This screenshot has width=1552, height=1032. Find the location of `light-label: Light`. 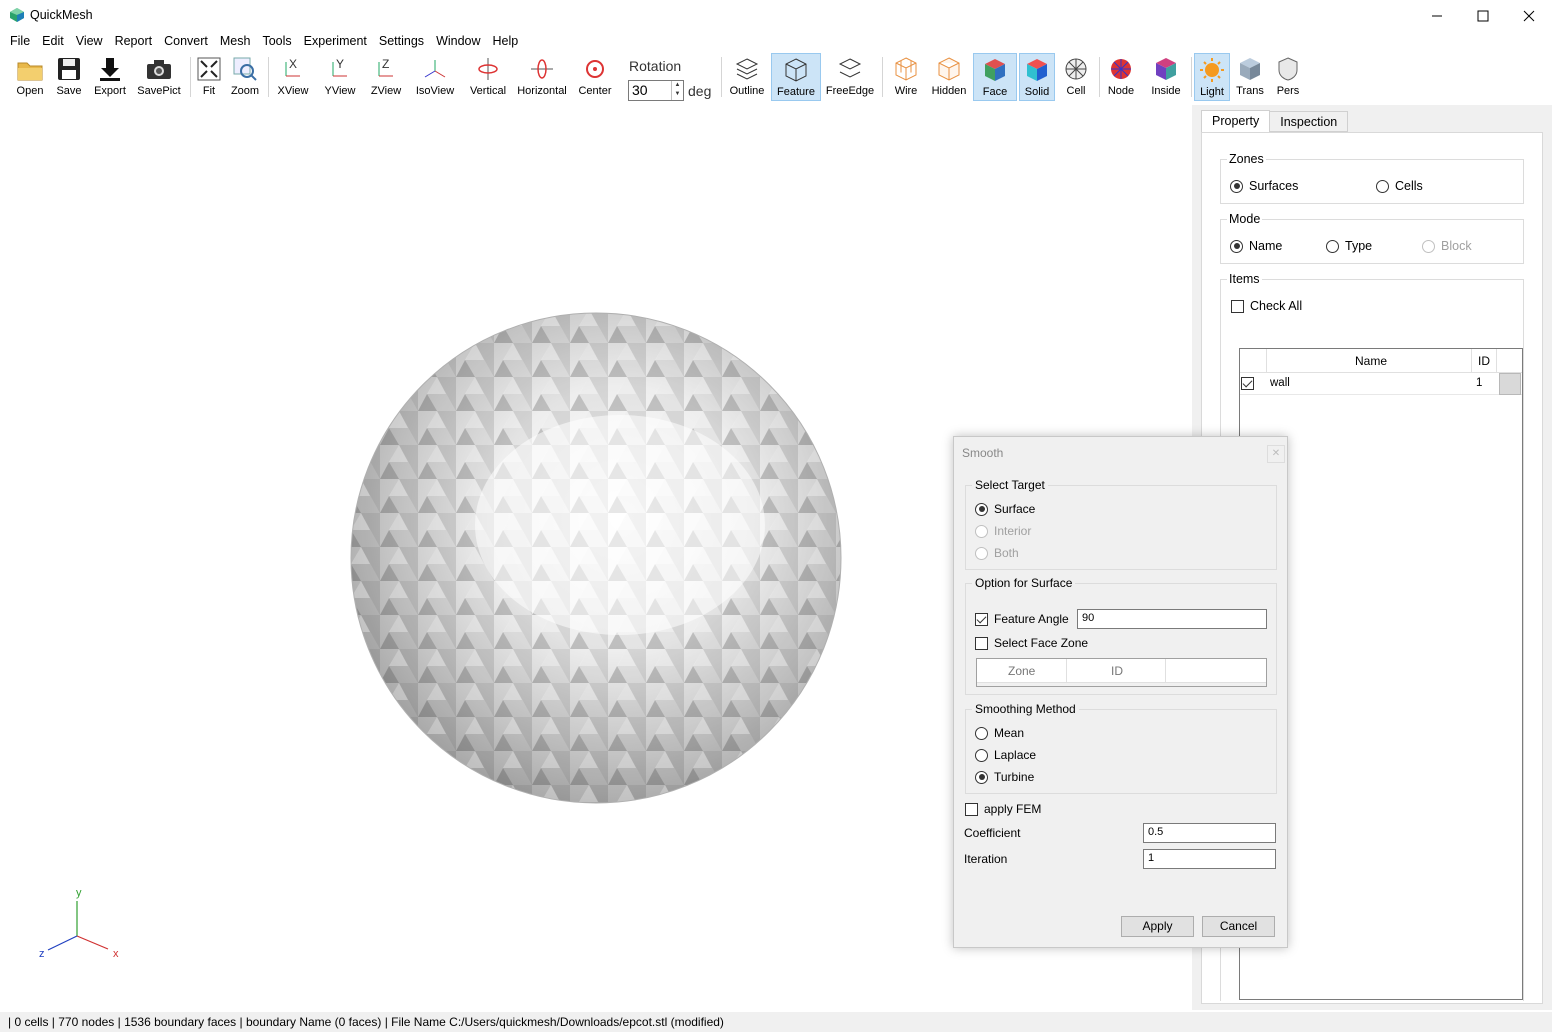

light-label: Light is located at coordinates (1212, 92).